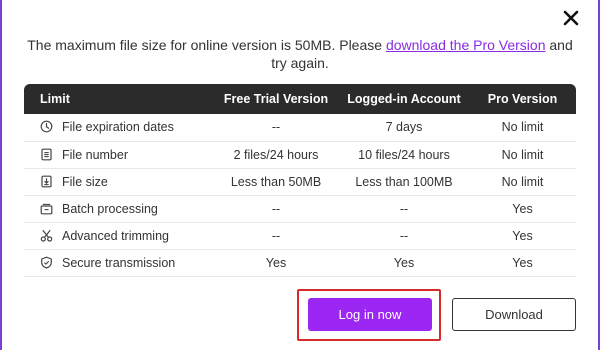  I want to click on table-row: Secure transmission Yes Yes Yes, so click(300, 263).